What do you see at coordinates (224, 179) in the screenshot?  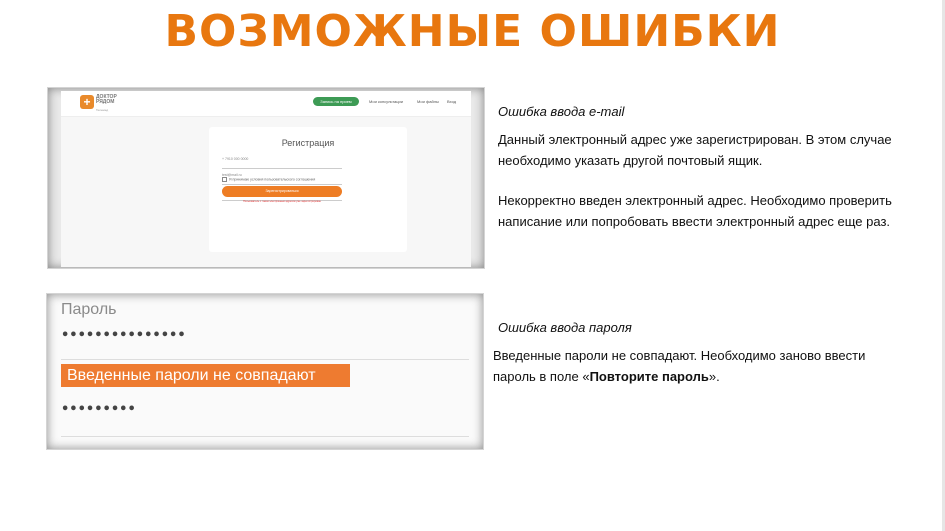 I see `checkbox-icon` at bounding box center [224, 179].